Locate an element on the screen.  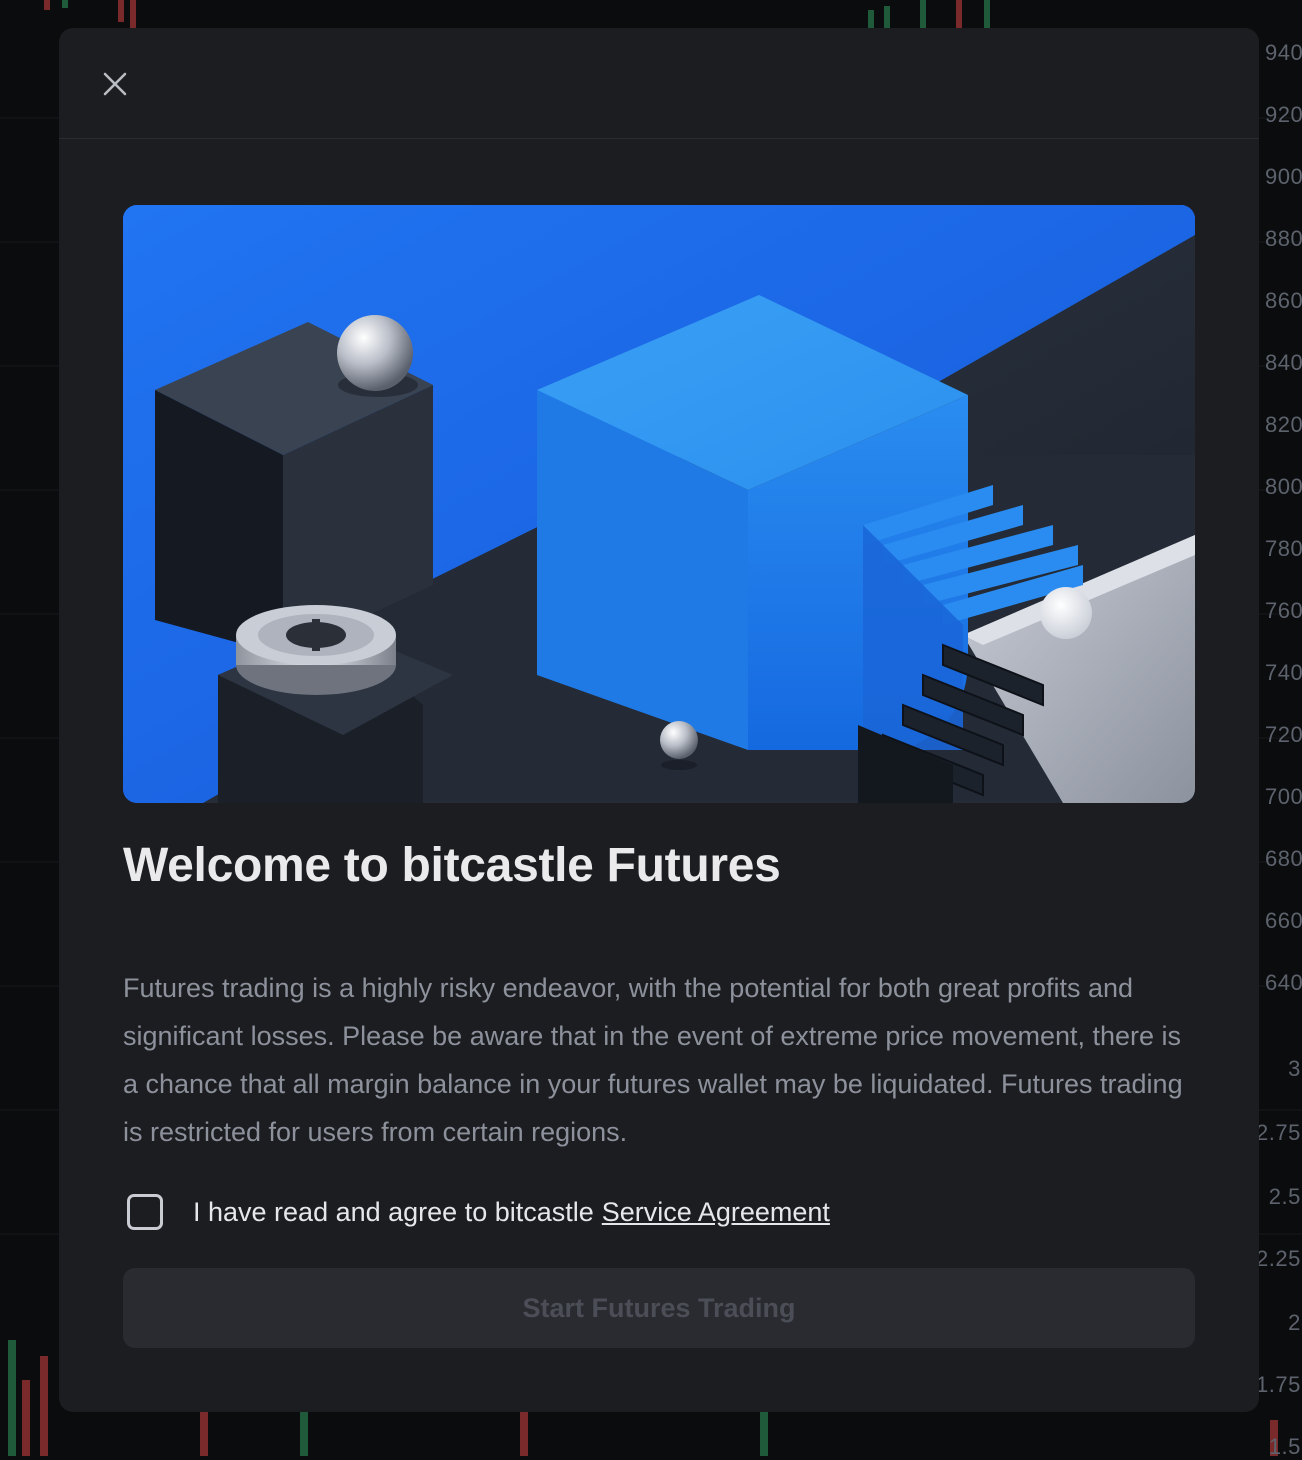
axis-label: 7600 is located at coordinates (1283, 610).